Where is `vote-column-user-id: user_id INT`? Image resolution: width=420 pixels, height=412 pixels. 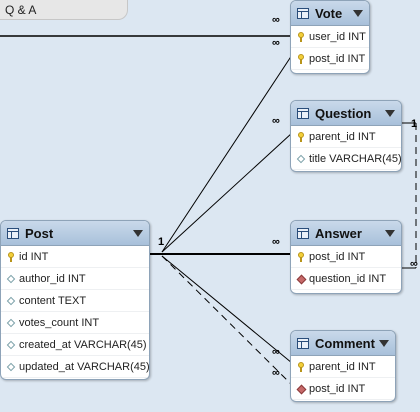
vote-column-user-id: user_id INT is located at coordinates (330, 37).